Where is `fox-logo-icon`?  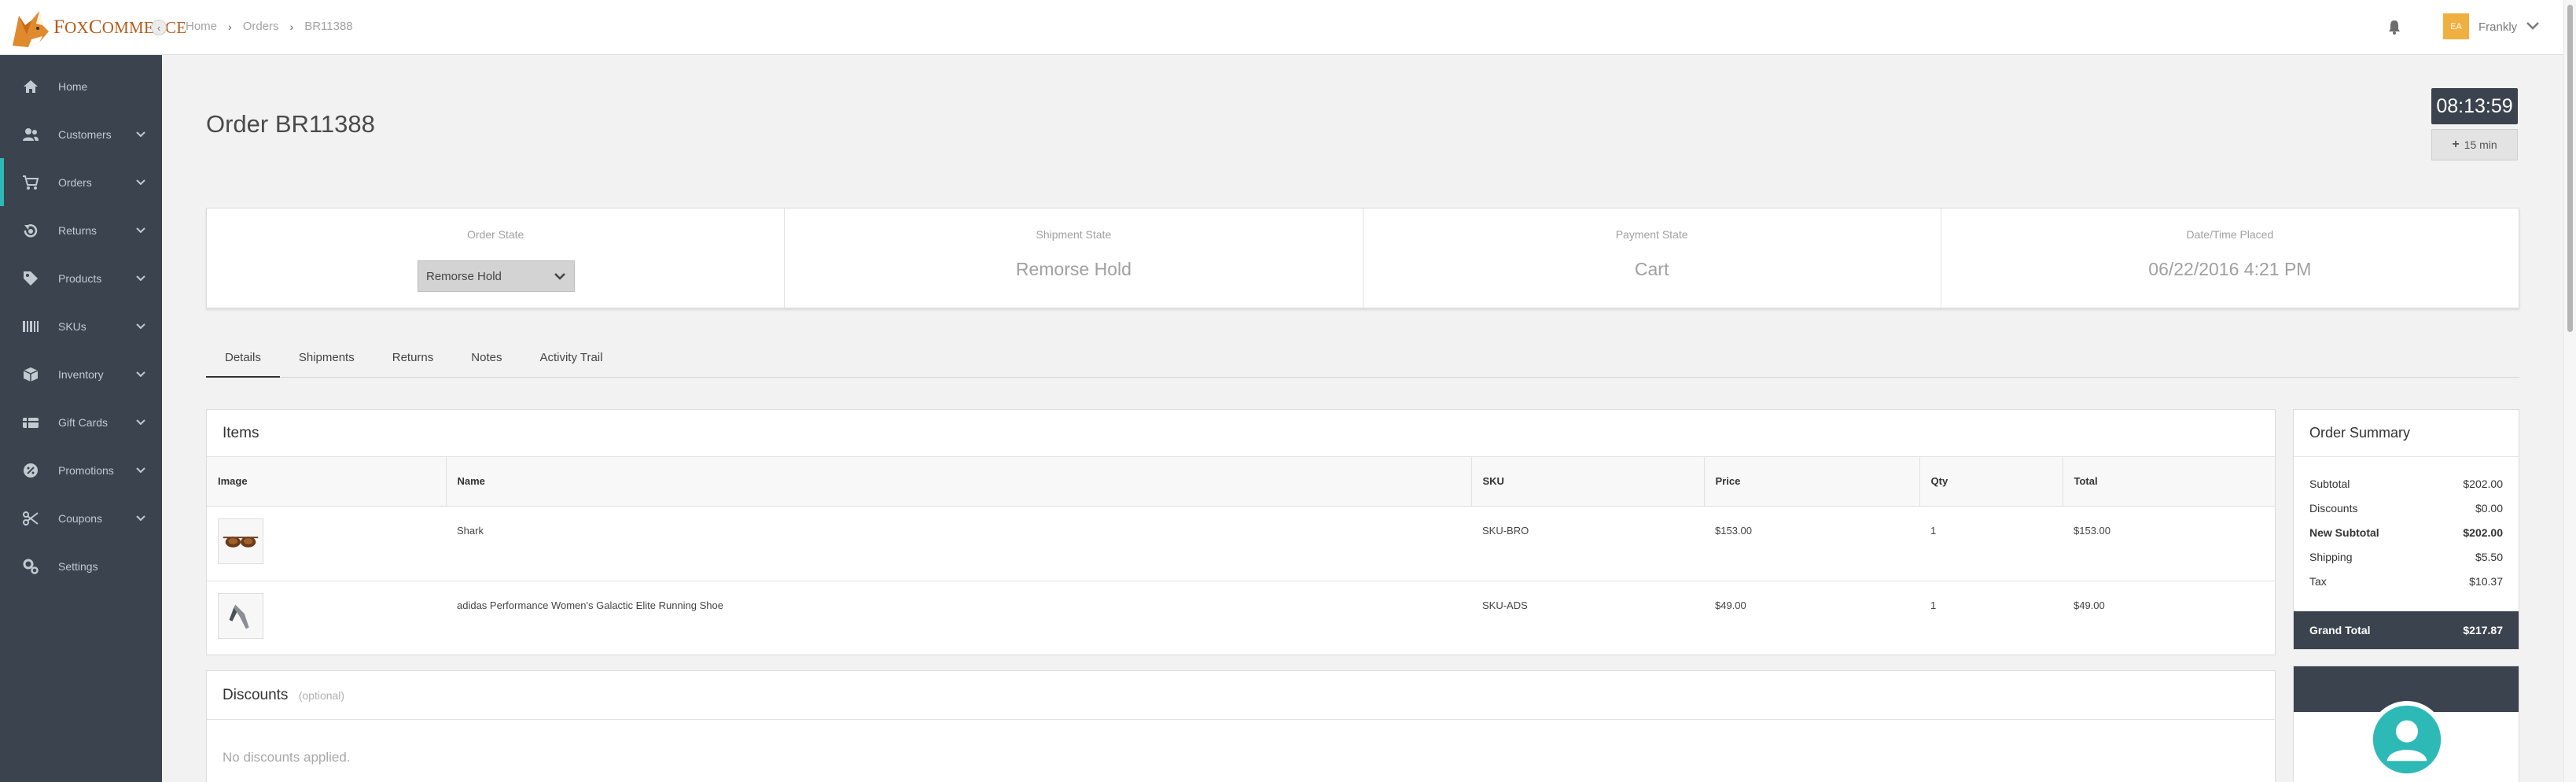 fox-logo-icon is located at coordinates (31, 29).